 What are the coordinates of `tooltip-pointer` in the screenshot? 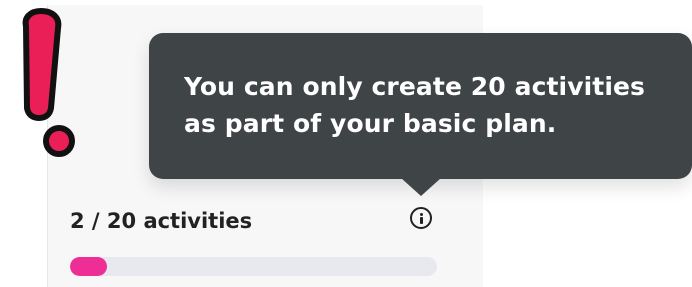 It's located at (421, 187).